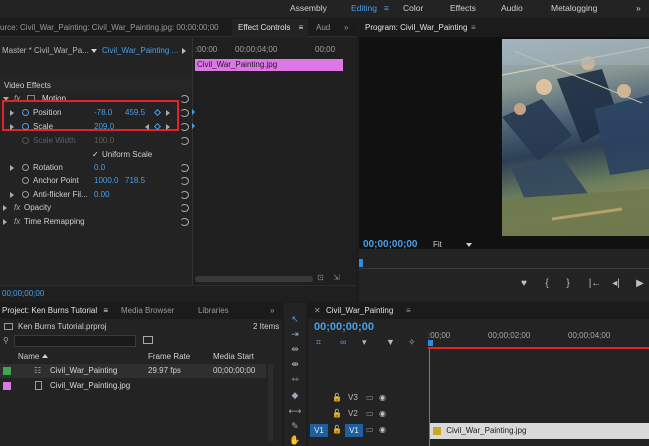  Describe the element at coordinates (184, 51) in the screenshot. I see `play-clip-icon` at that location.